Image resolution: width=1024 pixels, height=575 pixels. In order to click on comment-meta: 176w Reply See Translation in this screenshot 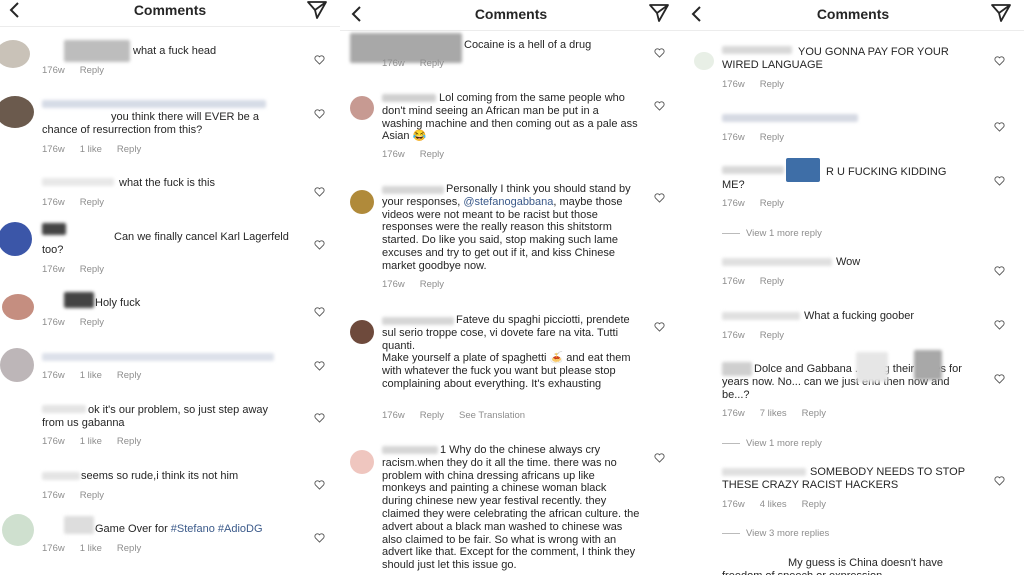, I will do `click(461, 415)`.